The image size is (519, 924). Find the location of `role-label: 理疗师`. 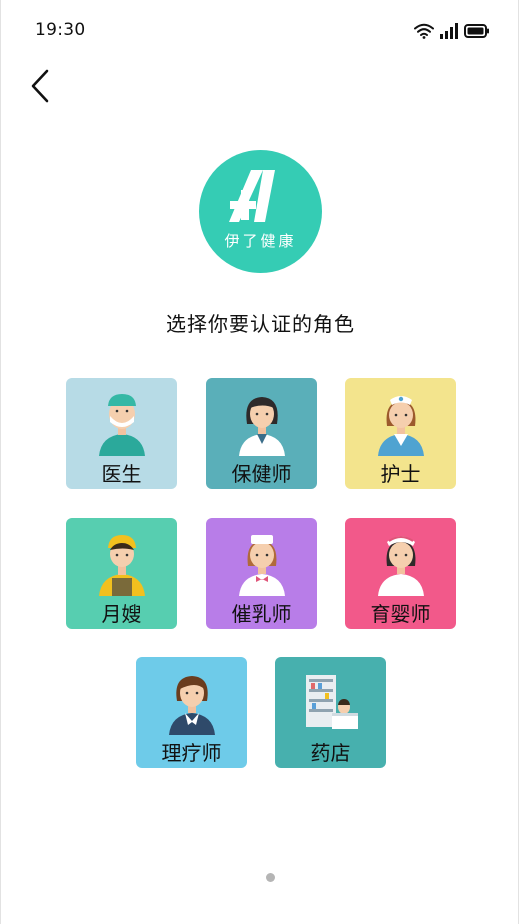

role-label: 理疗师 is located at coordinates (191, 753).